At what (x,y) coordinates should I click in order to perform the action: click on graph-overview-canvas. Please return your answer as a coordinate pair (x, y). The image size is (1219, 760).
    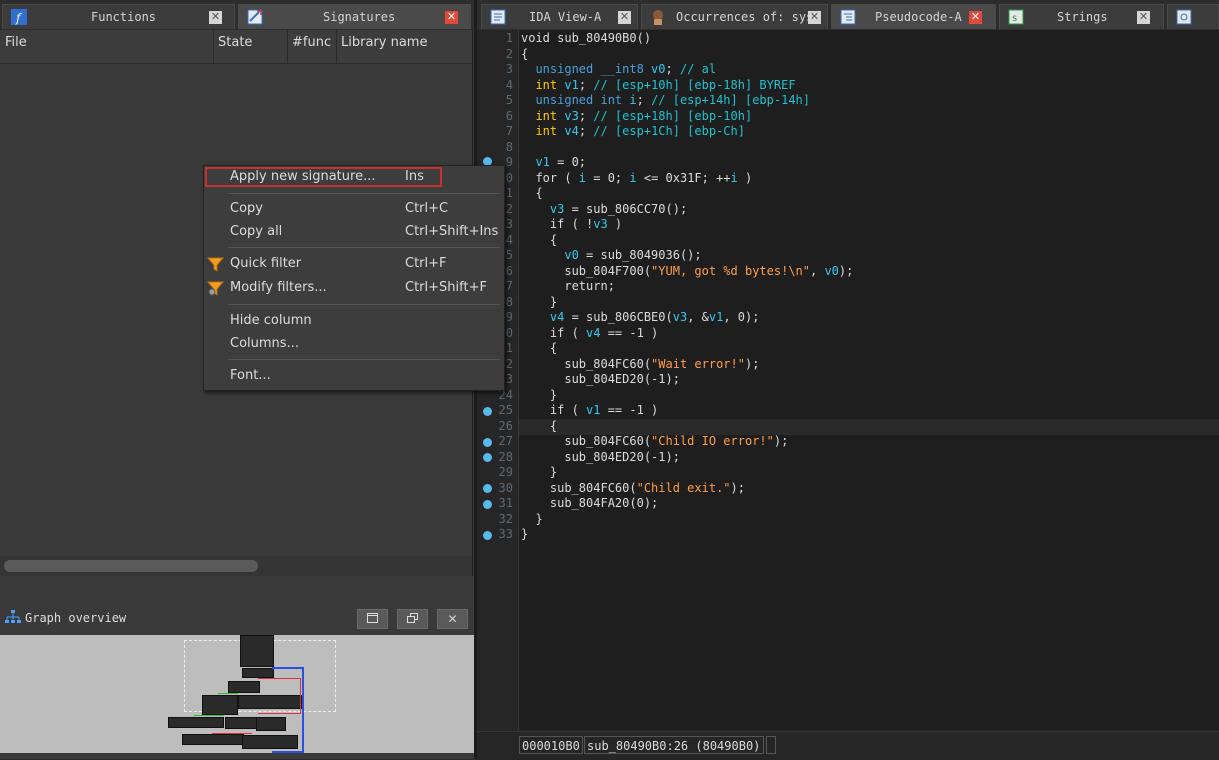
    Looking at the image, I should click on (237, 694).